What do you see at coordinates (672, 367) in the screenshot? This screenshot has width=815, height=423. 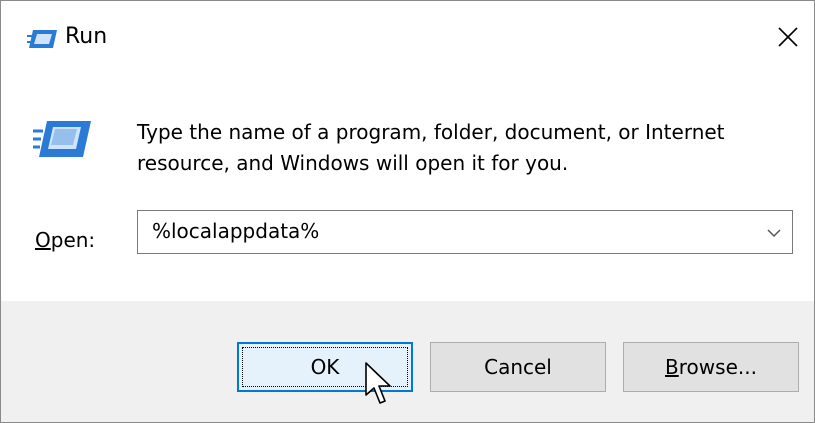 I see `browse-mnemonic: B` at bounding box center [672, 367].